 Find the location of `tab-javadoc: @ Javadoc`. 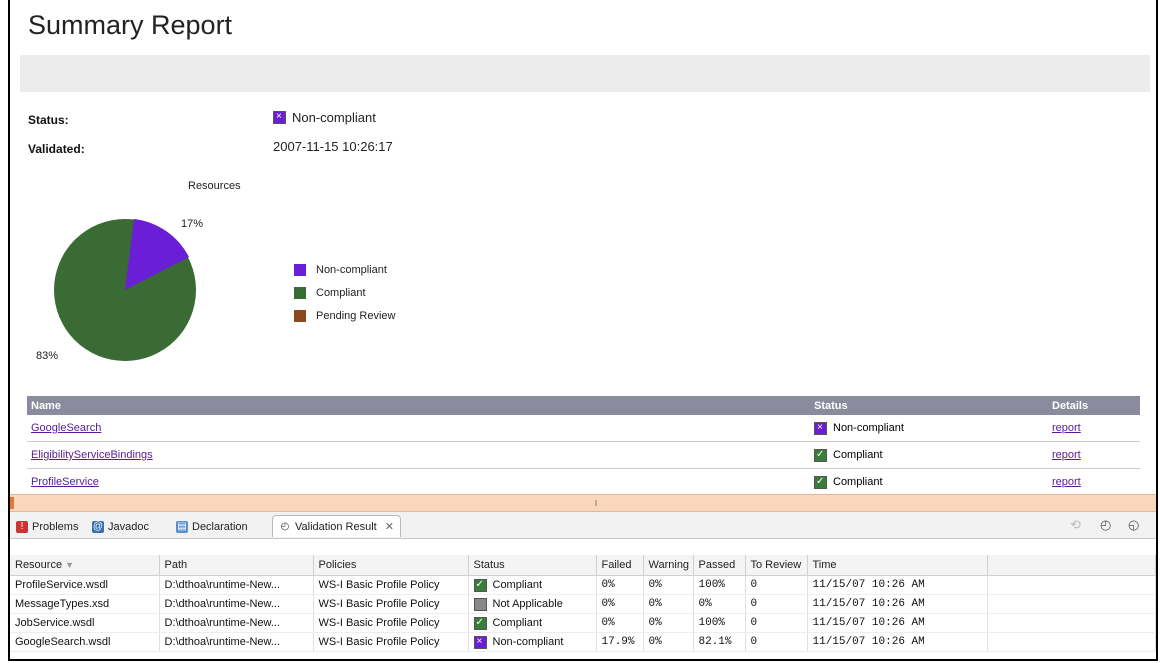

tab-javadoc: @ Javadoc is located at coordinates (120, 526).